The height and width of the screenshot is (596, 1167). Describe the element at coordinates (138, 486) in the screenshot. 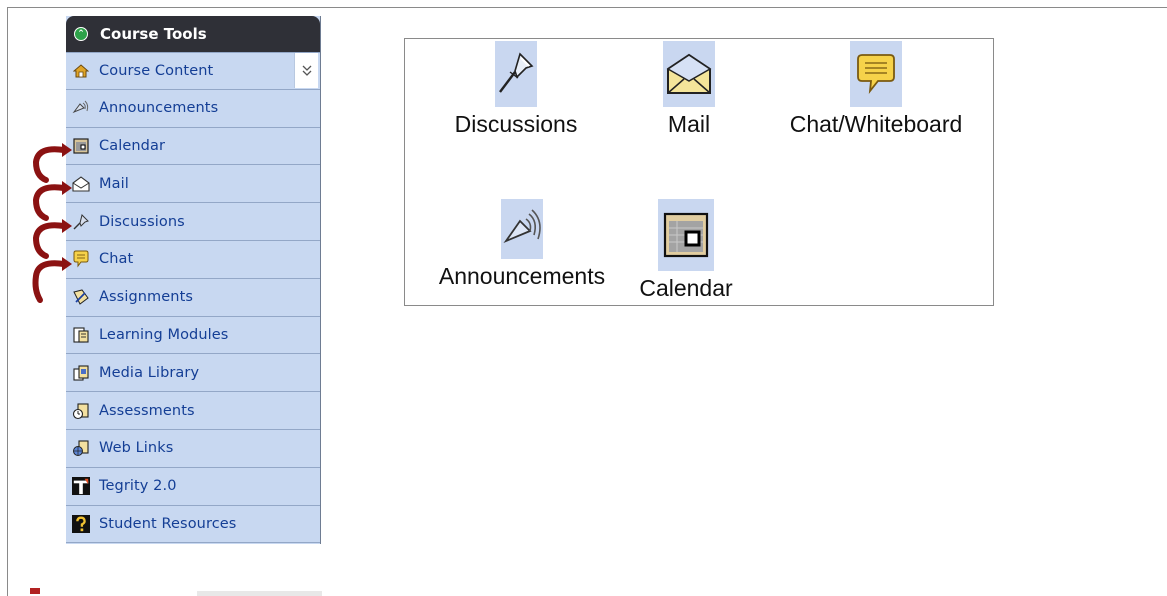

I see `sidebar-item-label: Tegrity 2.0` at that location.